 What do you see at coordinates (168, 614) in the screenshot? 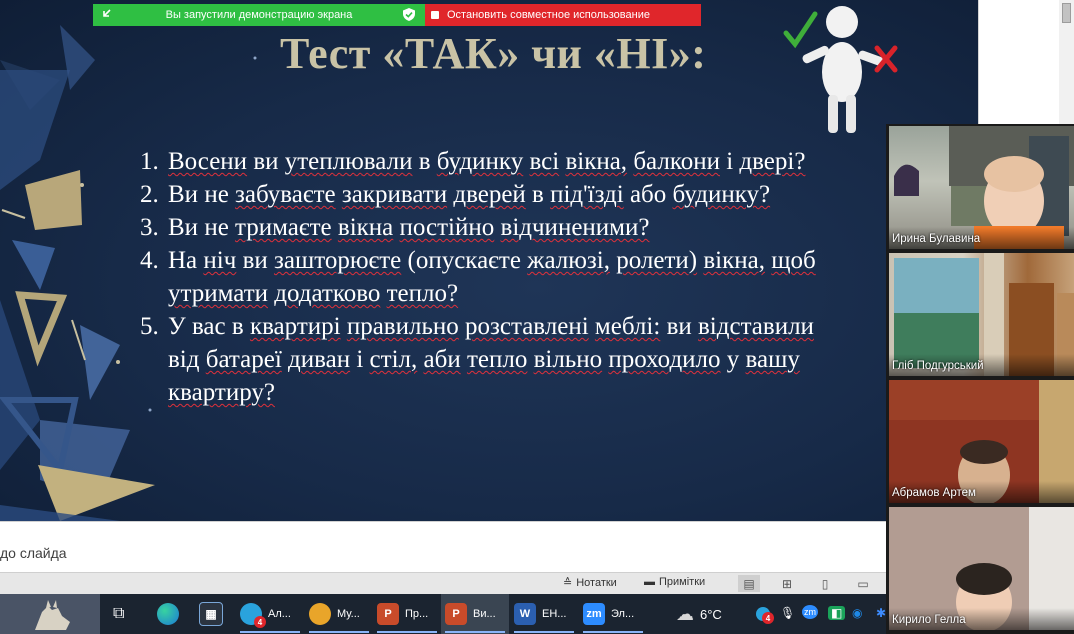
I see `edge-icon` at bounding box center [168, 614].